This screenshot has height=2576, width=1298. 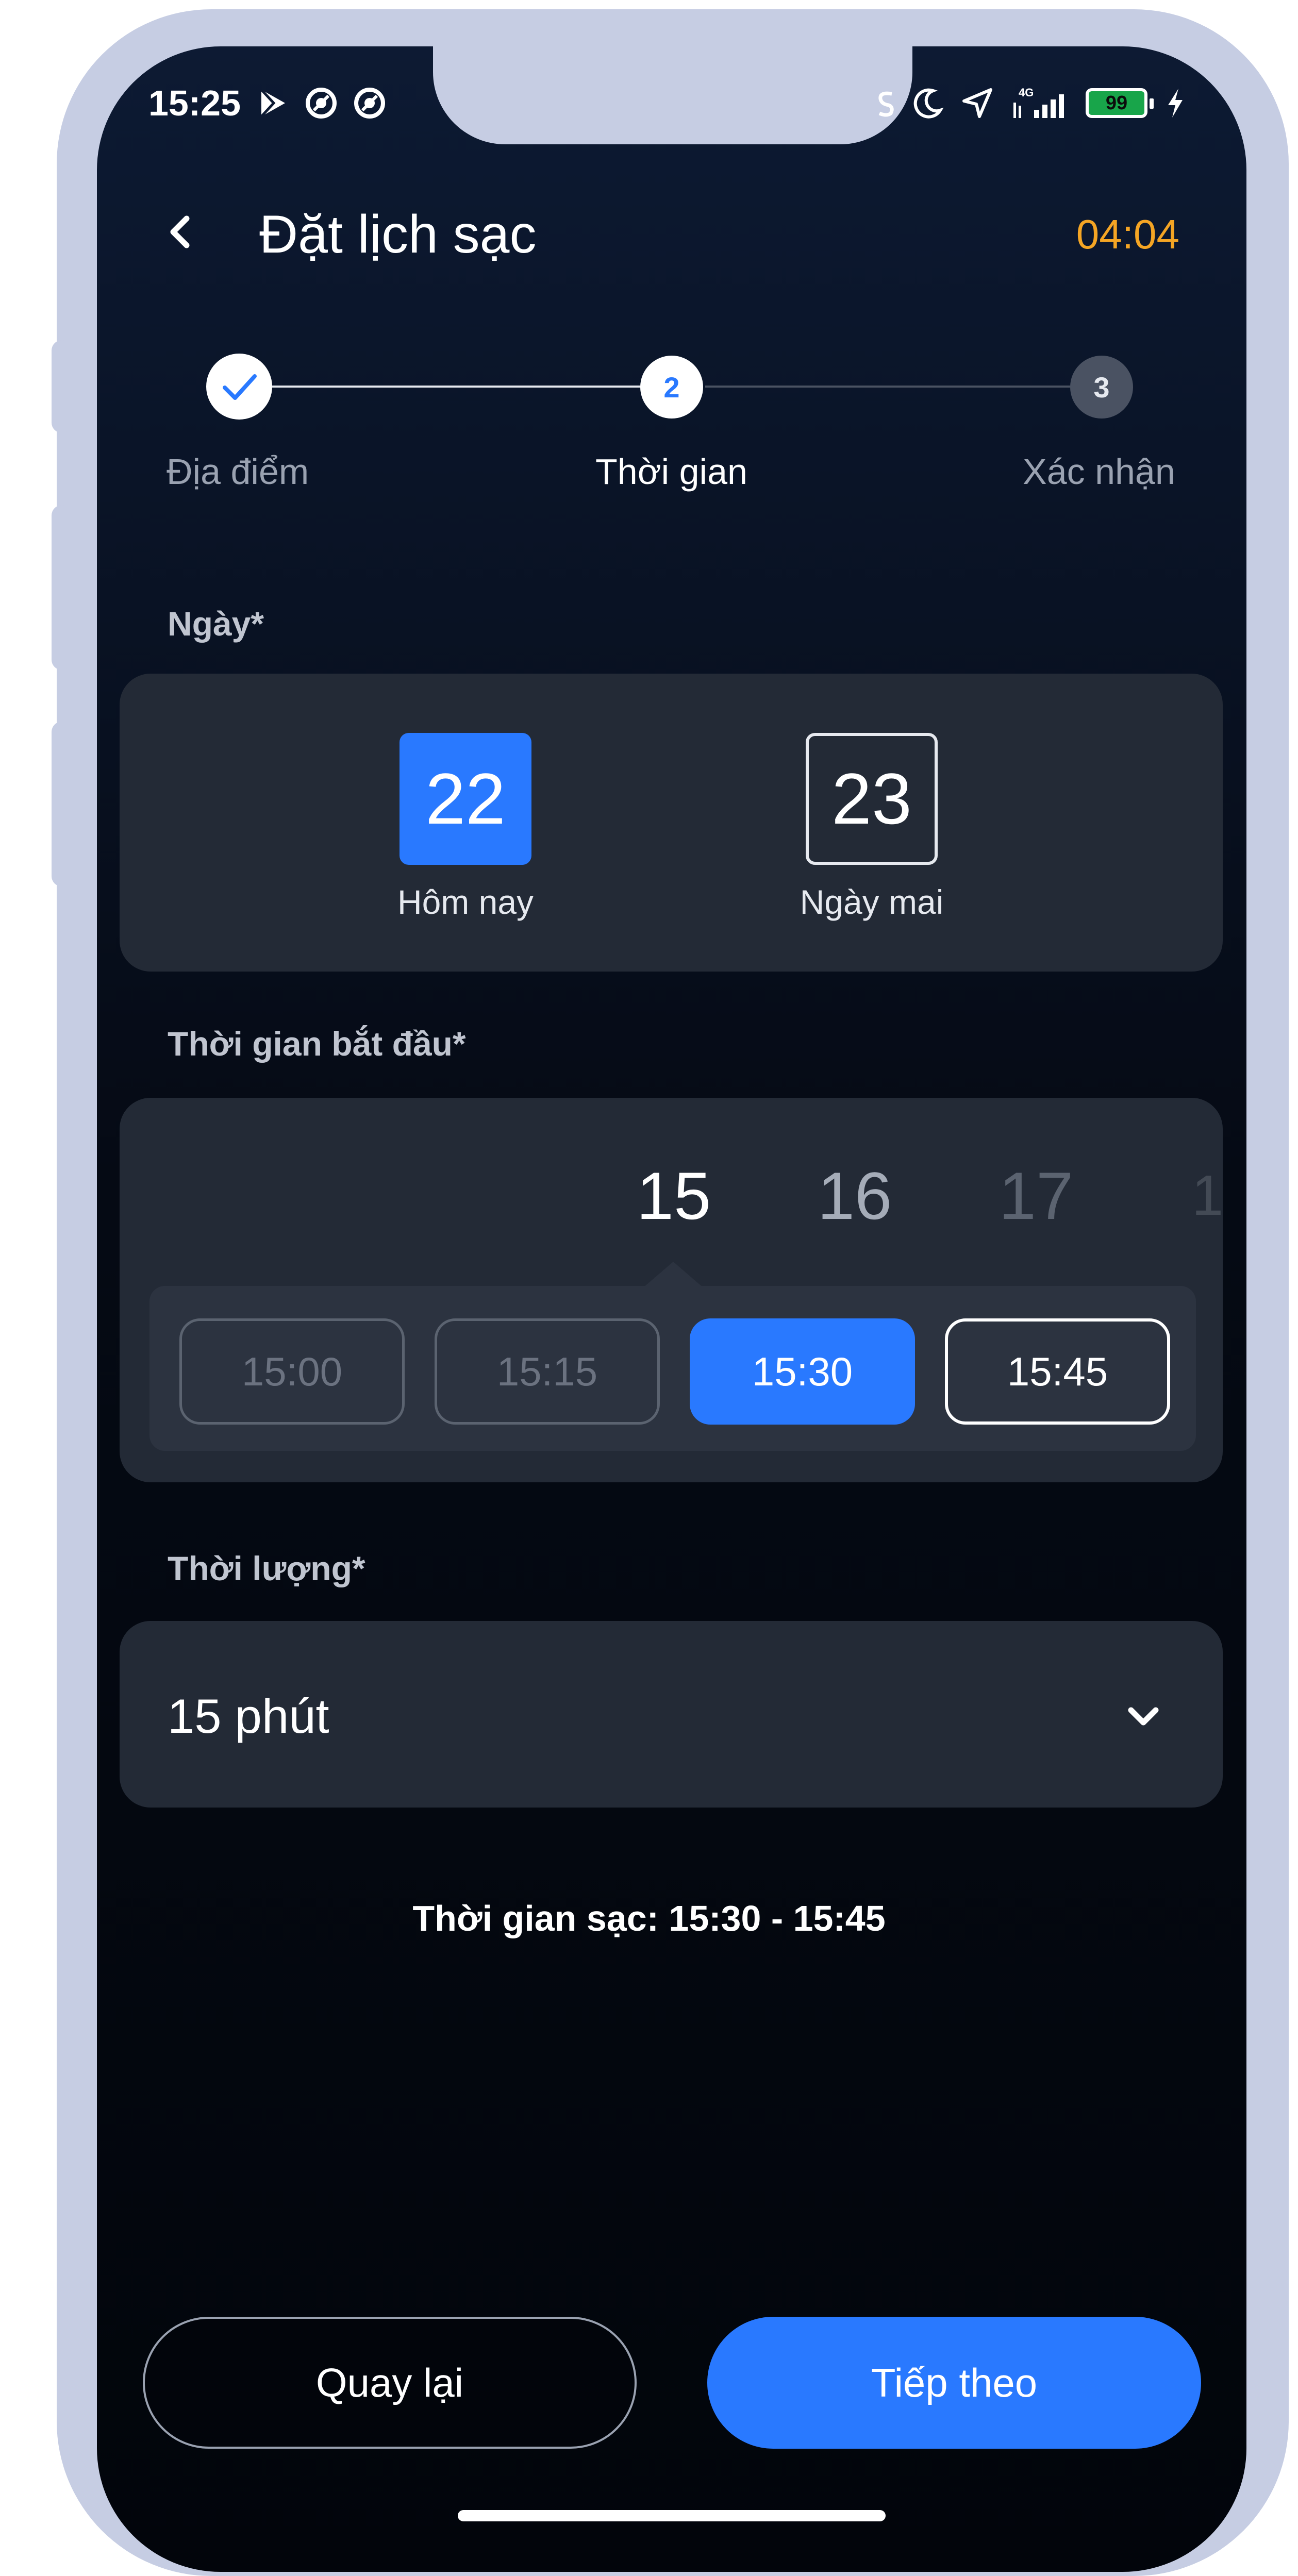 What do you see at coordinates (266, 1568) in the screenshot?
I see `duration-section-label: Thời lượng*` at bounding box center [266, 1568].